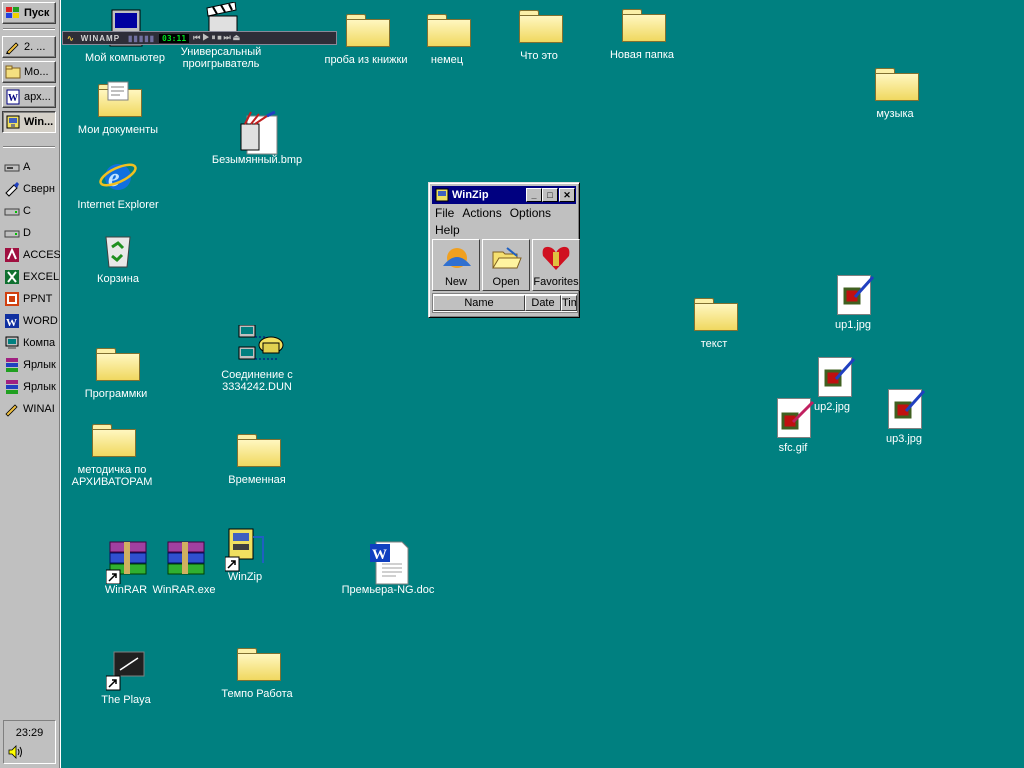 This screenshot has width=1024, height=768. Describe the element at coordinates (32, 167) in the screenshot. I see `quicklaunch-drive-a: A` at that location.